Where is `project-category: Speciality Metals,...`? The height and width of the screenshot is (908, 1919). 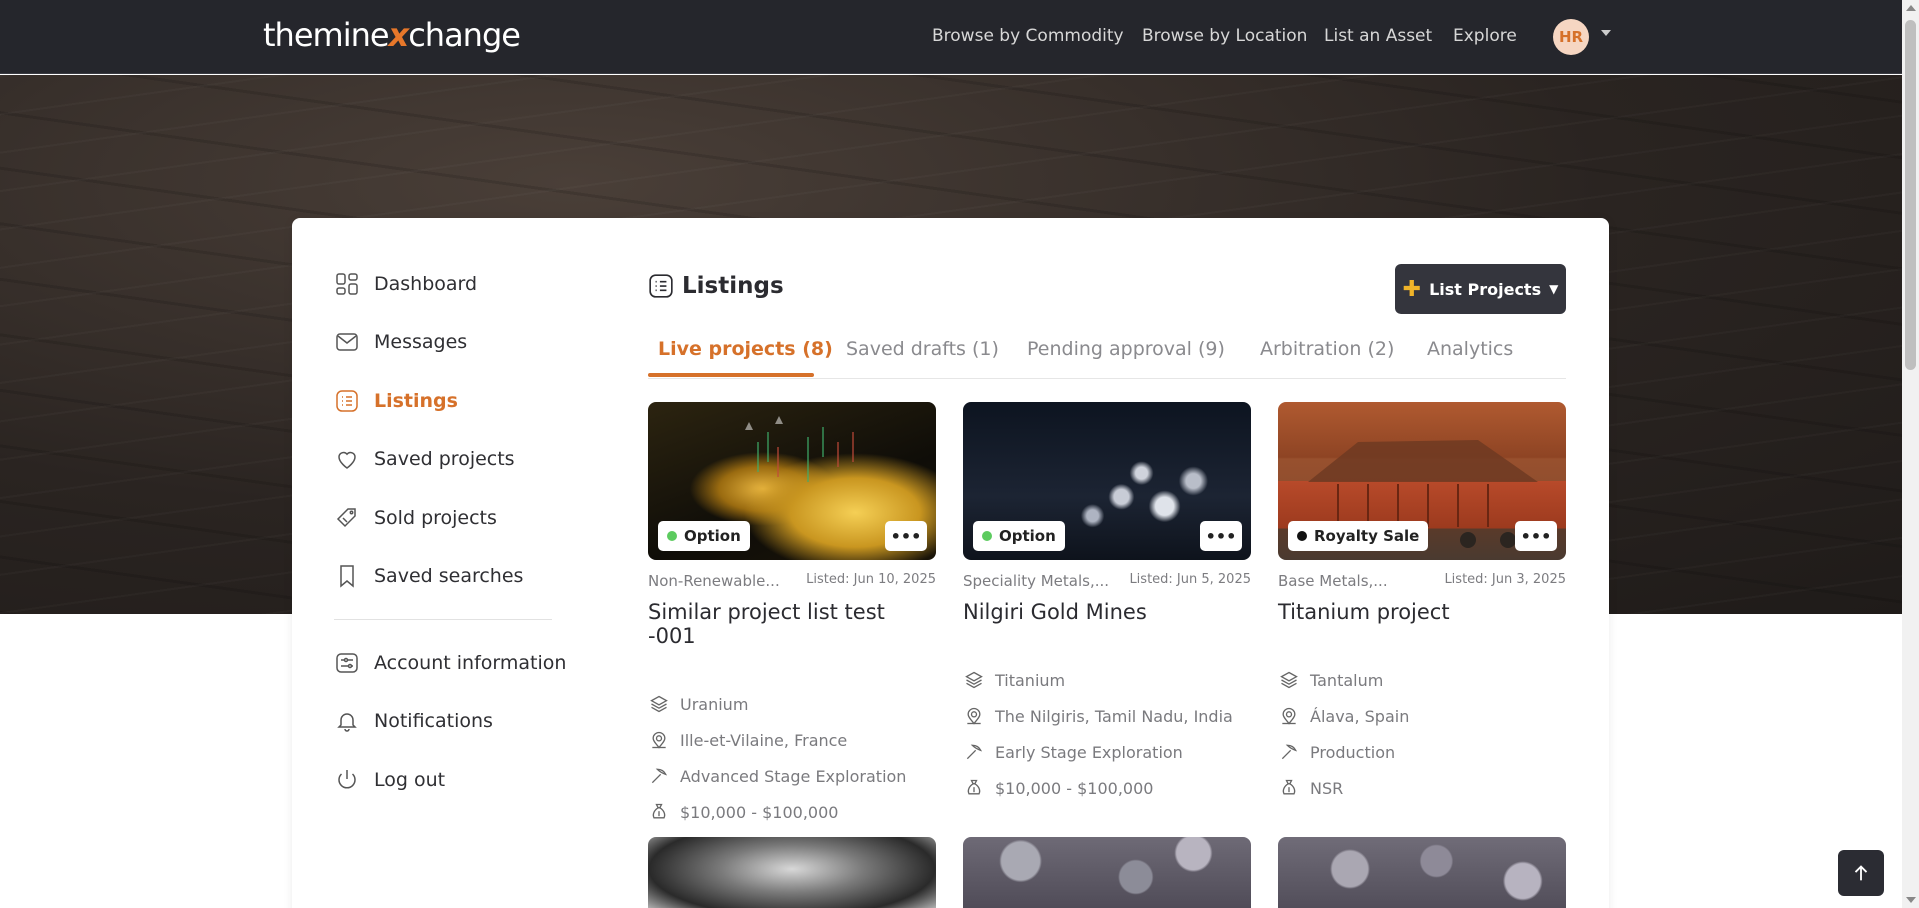
project-category: Speciality Metals,... is located at coordinates (1036, 581).